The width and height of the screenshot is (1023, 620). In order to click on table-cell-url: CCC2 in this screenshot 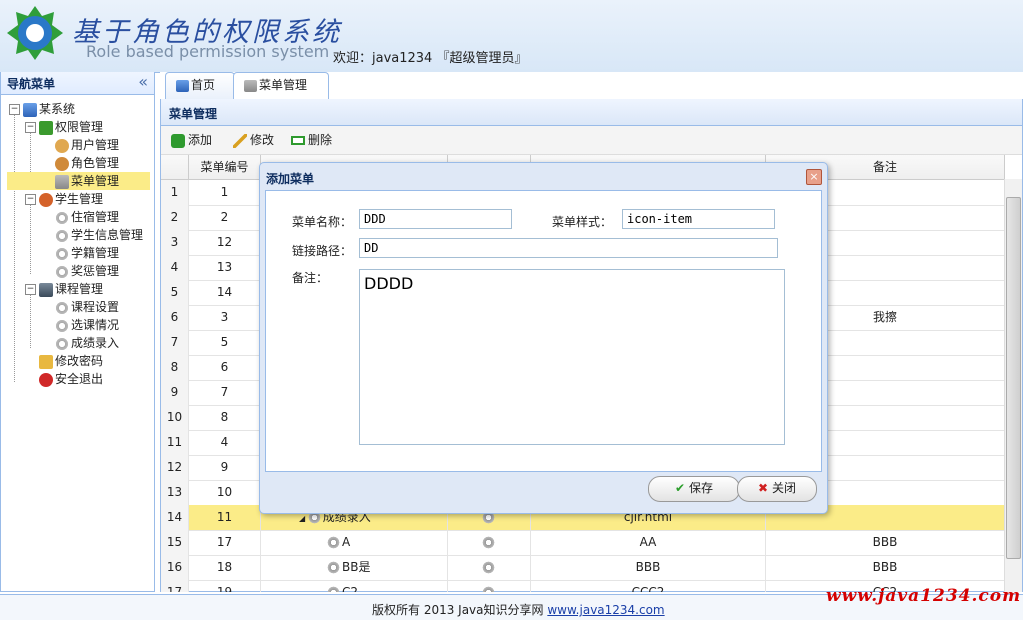, I will do `click(648, 586)`.